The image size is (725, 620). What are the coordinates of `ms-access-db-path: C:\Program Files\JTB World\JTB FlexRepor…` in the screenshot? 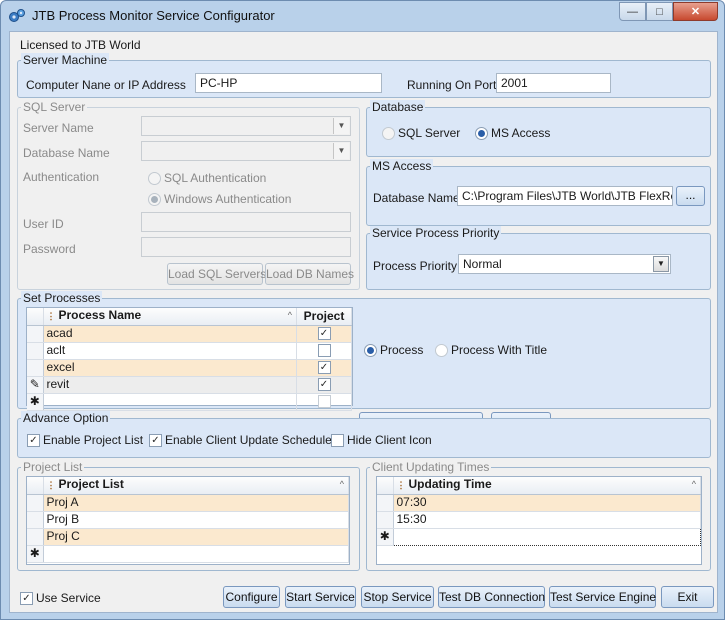 It's located at (565, 196).